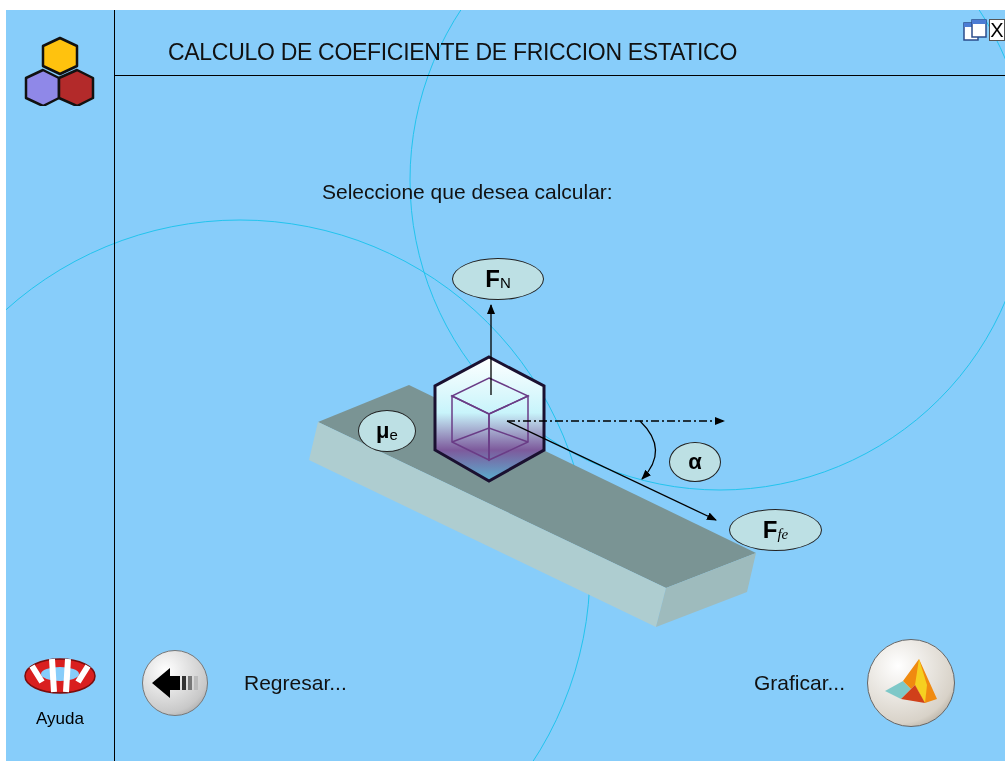 Image resolution: width=1005 pixels, height=761 pixels. What do you see at coordinates (467, 191) in the screenshot?
I see `prompt-text: Seleccione que desea calcular:` at bounding box center [467, 191].